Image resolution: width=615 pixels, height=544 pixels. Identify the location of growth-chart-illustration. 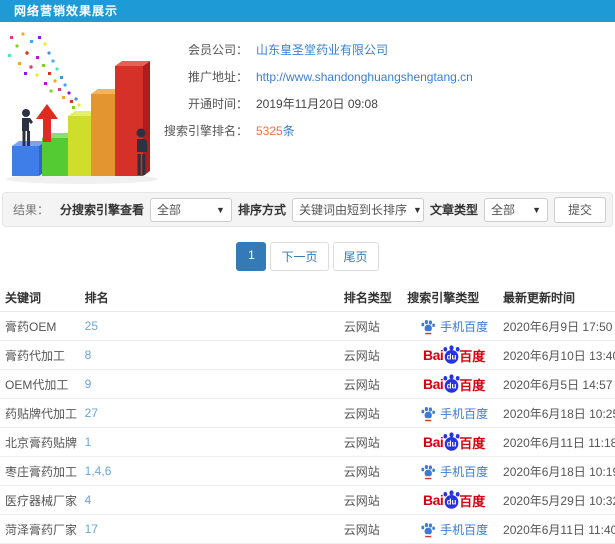
(82, 108).